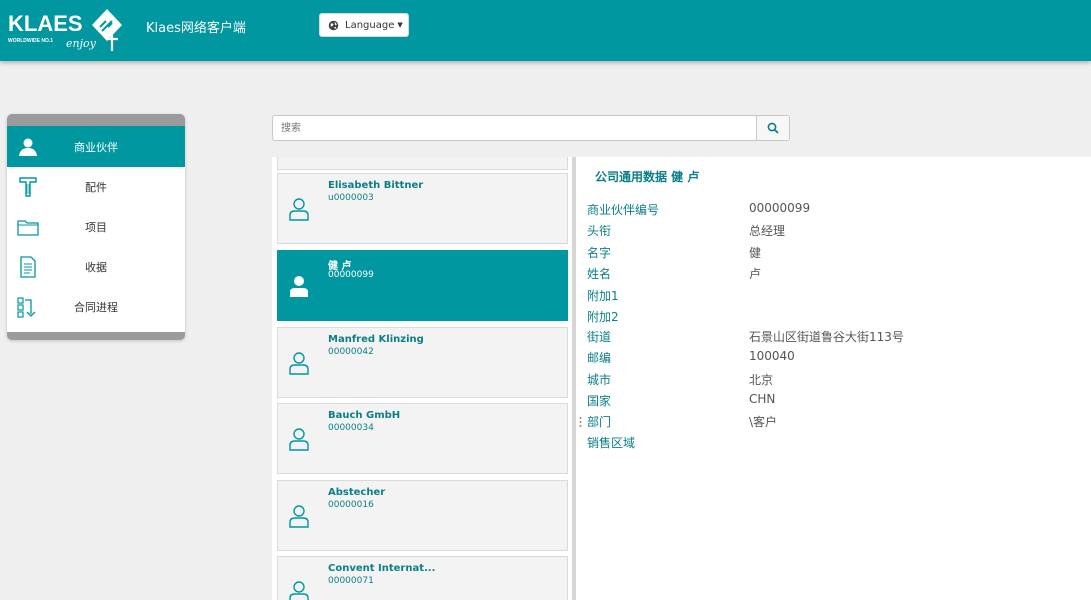 This screenshot has height=600, width=1091. What do you see at coordinates (30, 41) in the screenshot?
I see `logo-tagline: WORLDWIDE NO.1` at bounding box center [30, 41].